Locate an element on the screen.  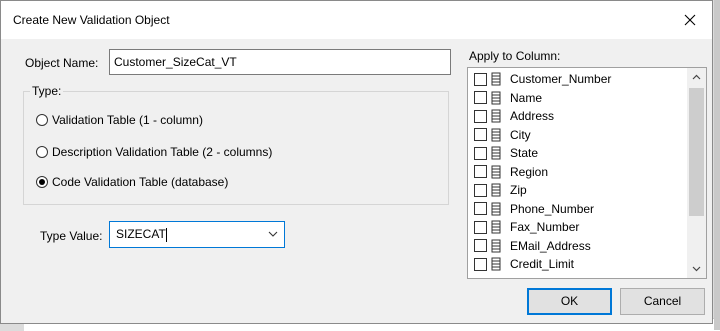
list-item: Region is located at coordinates (511, 172).